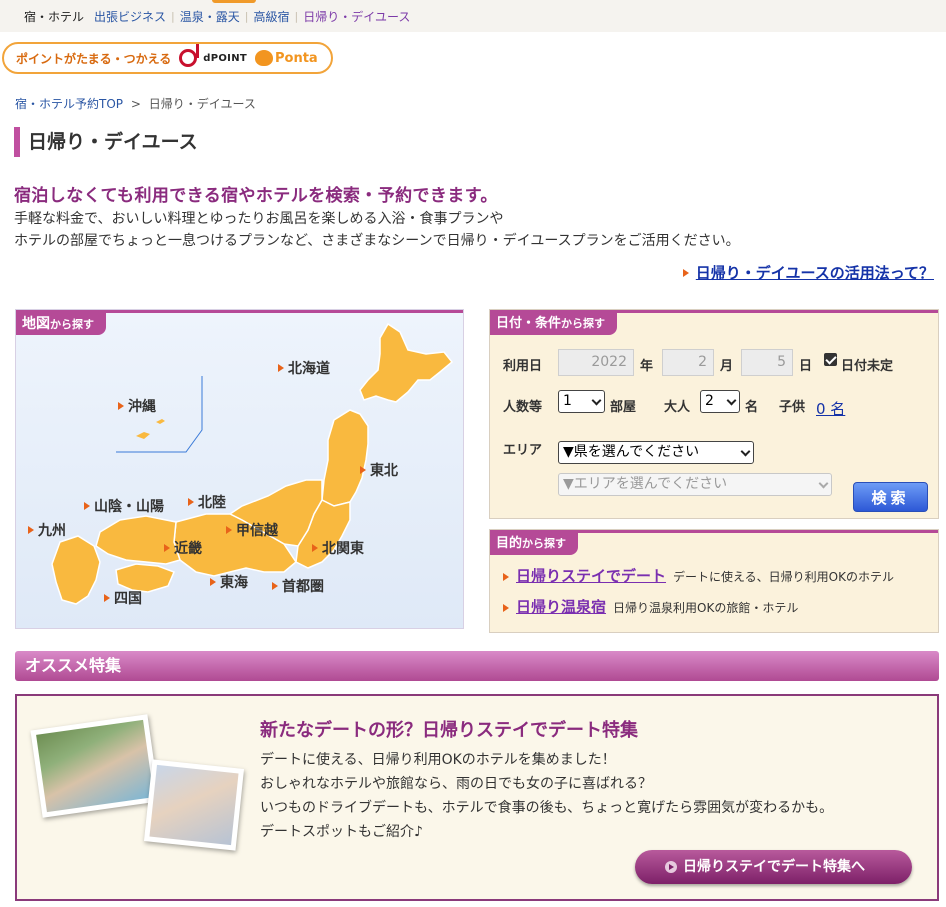 Image resolution: width=946 pixels, height=907 pixels. What do you see at coordinates (792, 407) in the screenshot?
I see `children-label: 子供` at bounding box center [792, 407].